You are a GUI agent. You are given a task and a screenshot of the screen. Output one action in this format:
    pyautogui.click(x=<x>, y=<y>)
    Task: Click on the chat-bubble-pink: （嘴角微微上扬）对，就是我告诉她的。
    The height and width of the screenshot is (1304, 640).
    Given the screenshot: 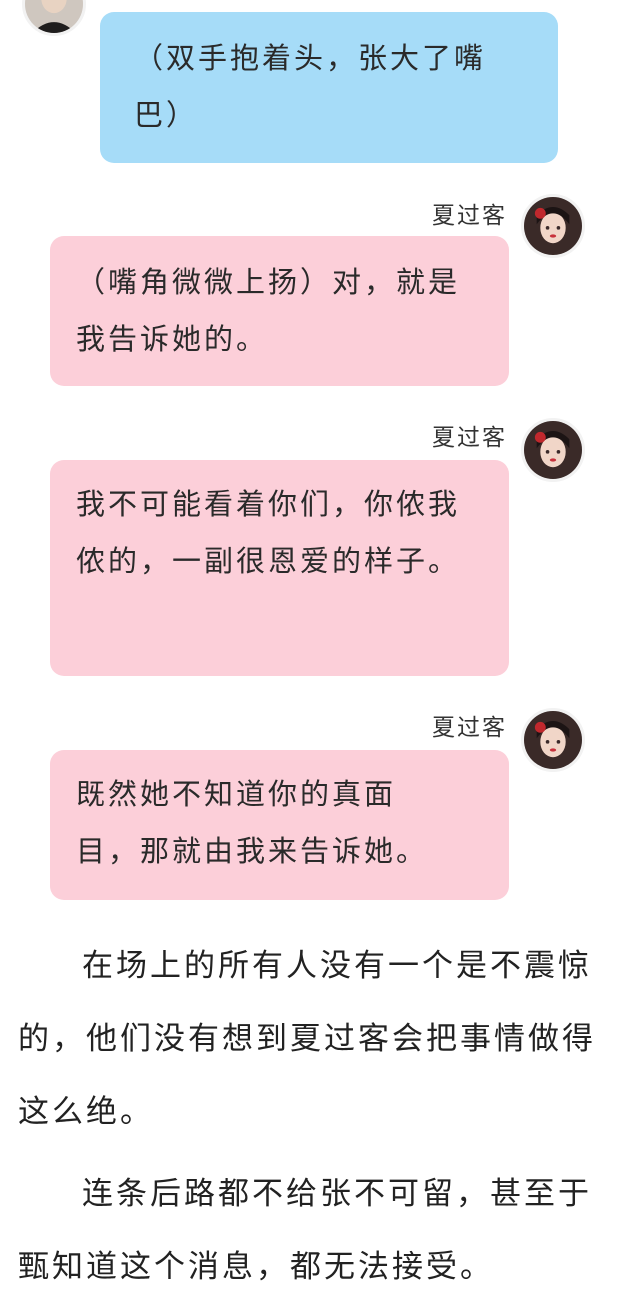 What is the action you would take?
    pyautogui.click(x=279, y=311)
    